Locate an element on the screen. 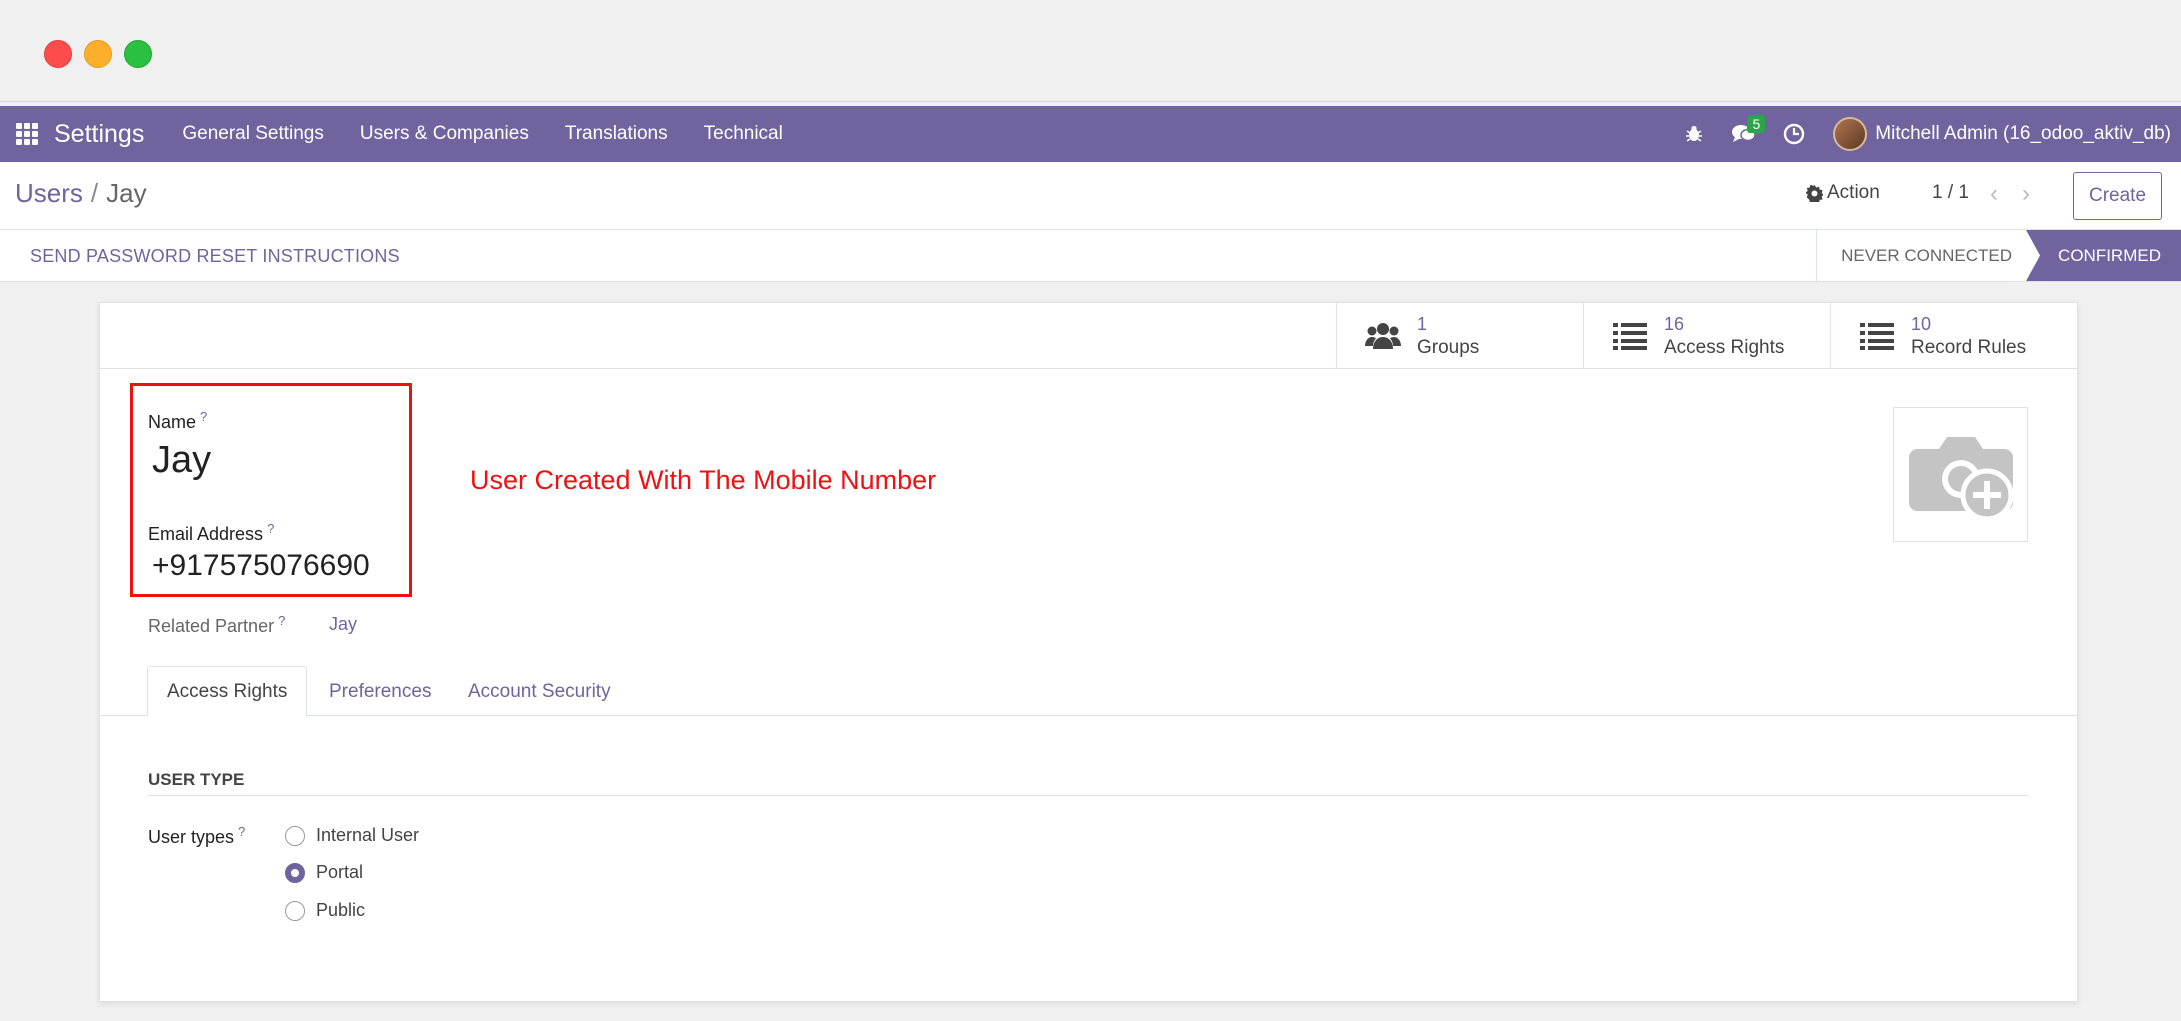 The height and width of the screenshot is (1021, 2181). nav-translations: Translations is located at coordinates (616, 134).